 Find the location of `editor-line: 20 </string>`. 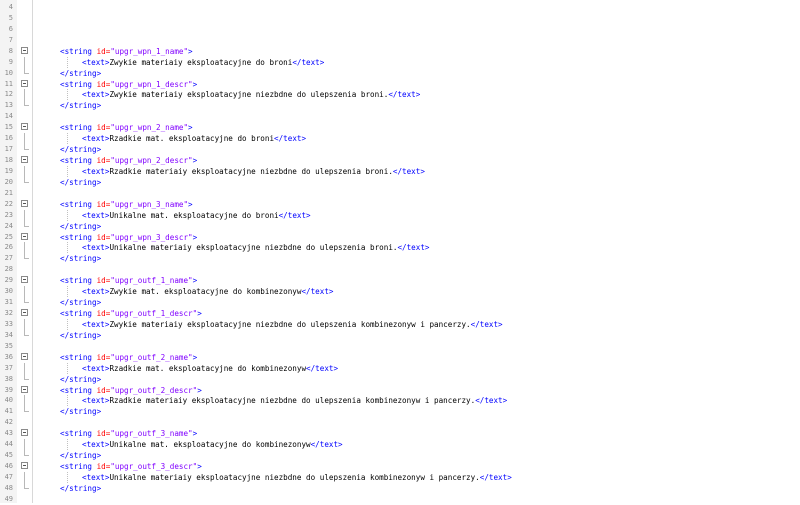

editor-line: 20 </string> is located at coordinates (400, 182).